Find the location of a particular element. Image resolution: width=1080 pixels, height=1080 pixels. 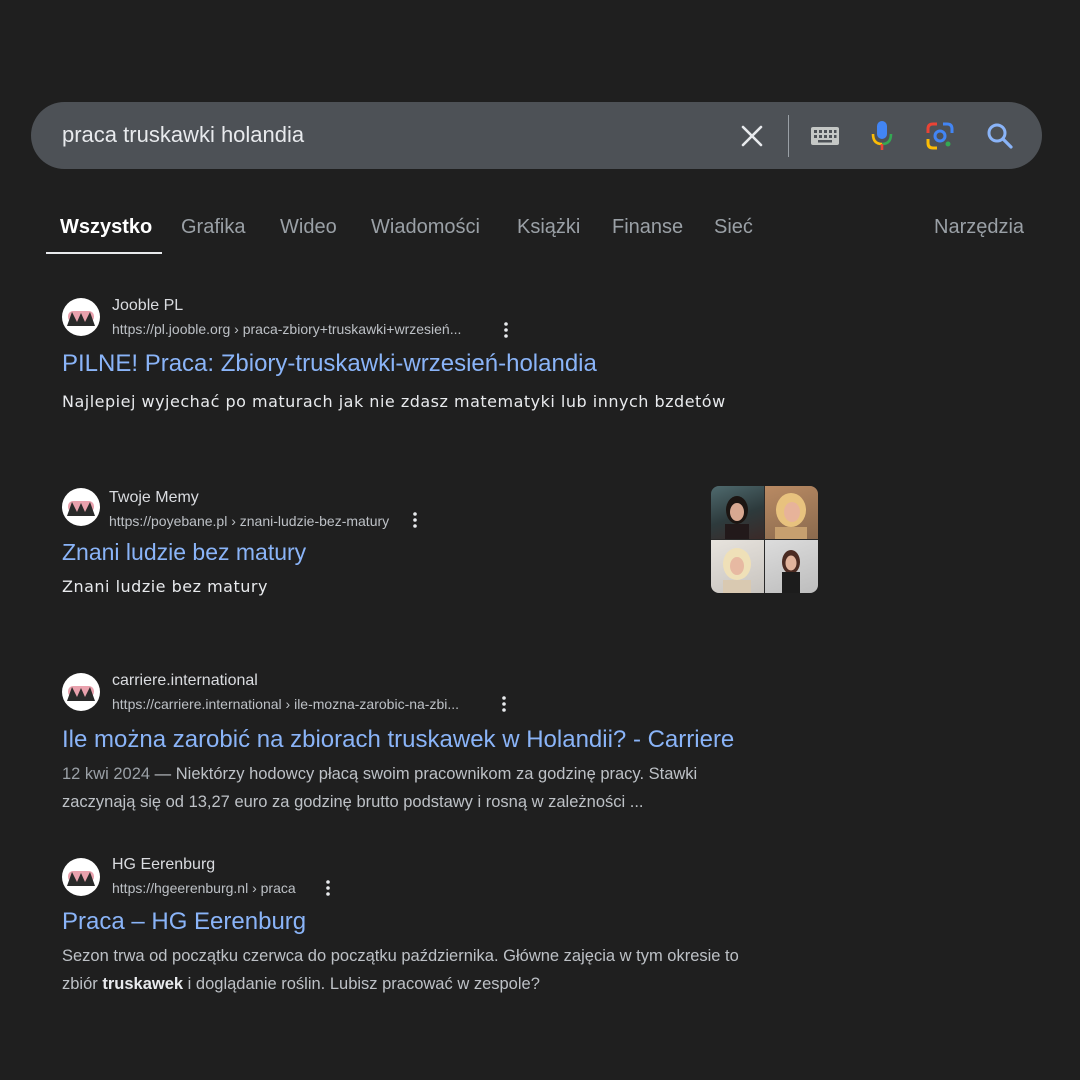

keyboard-icon is located at coordinates (825, 136).